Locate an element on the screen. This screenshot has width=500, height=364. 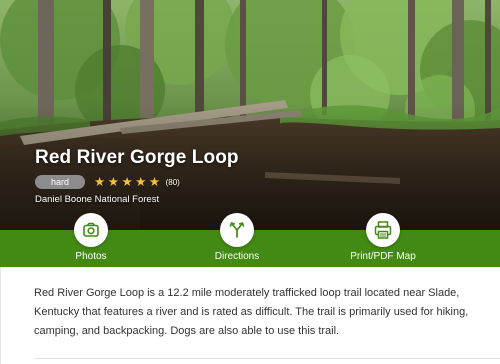
directions-label: Directions is located at coordinates (237, 256).